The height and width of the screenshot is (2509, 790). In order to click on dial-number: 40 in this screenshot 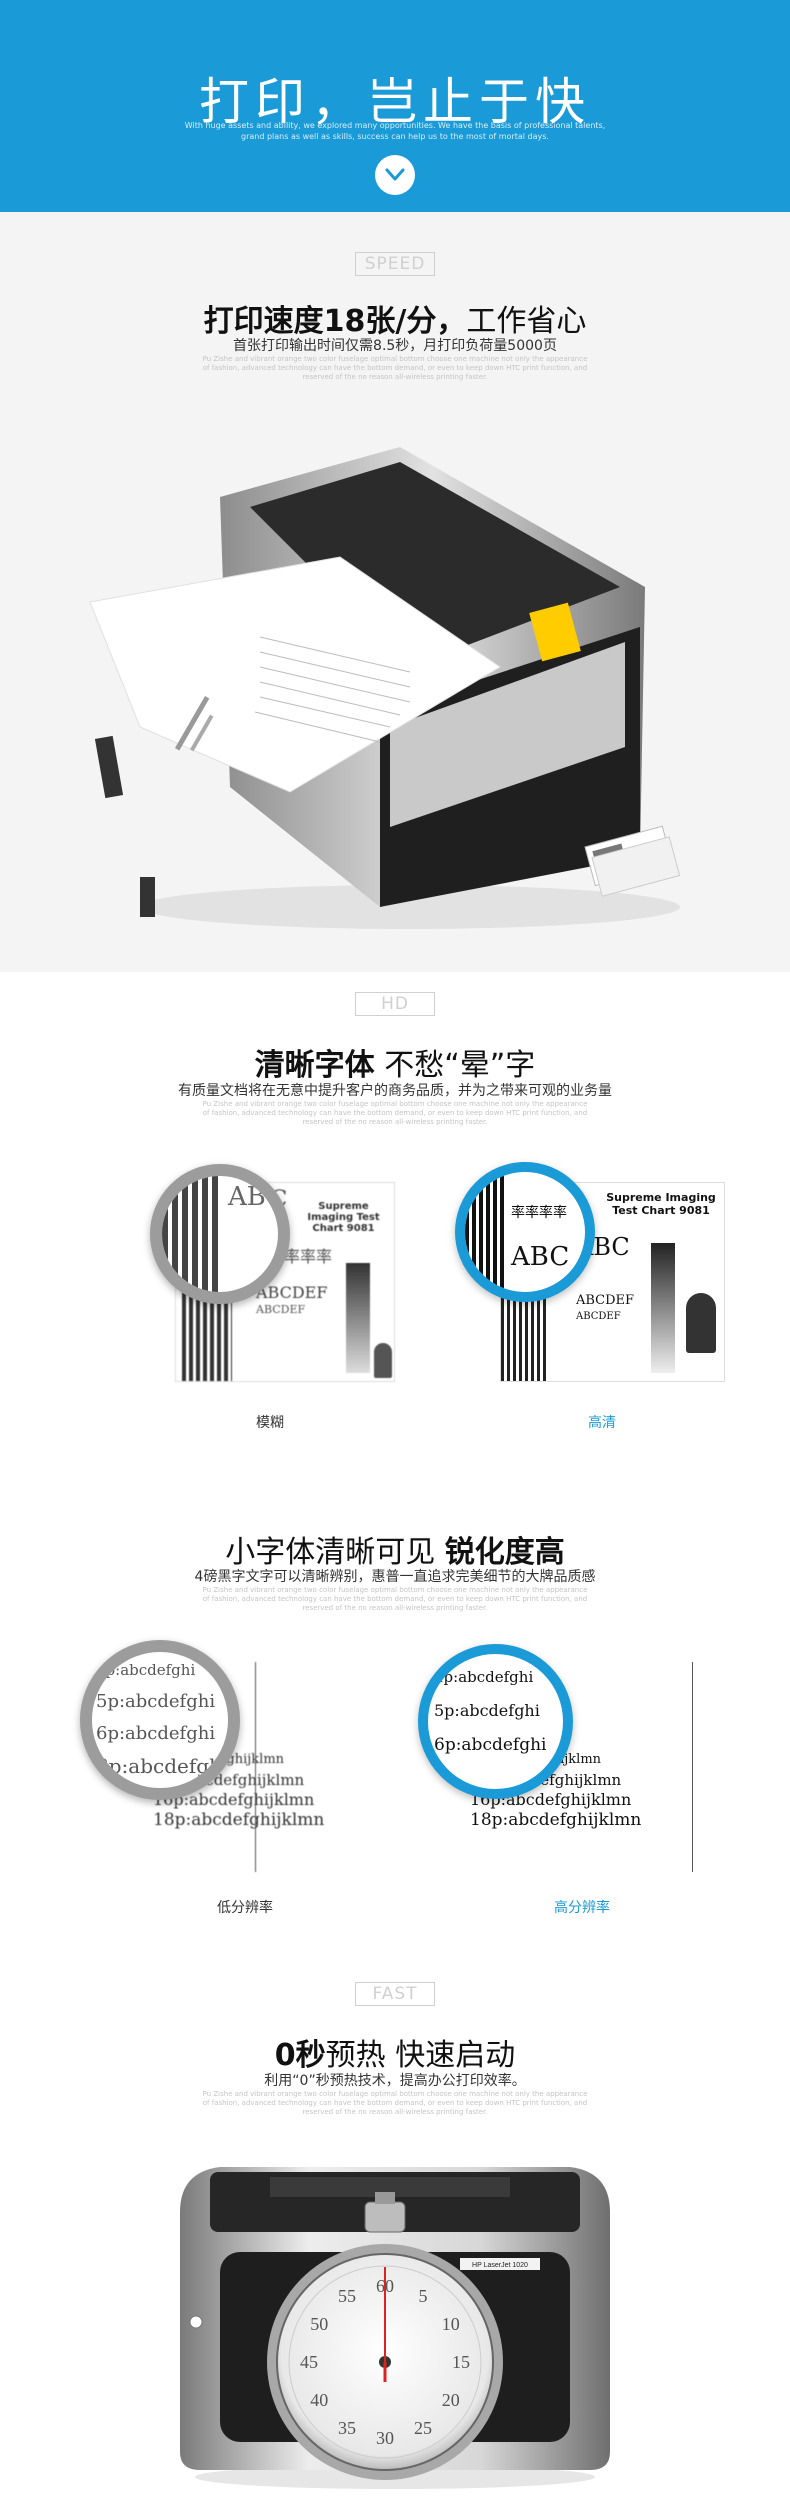, I will do `click(319, 2400)`.